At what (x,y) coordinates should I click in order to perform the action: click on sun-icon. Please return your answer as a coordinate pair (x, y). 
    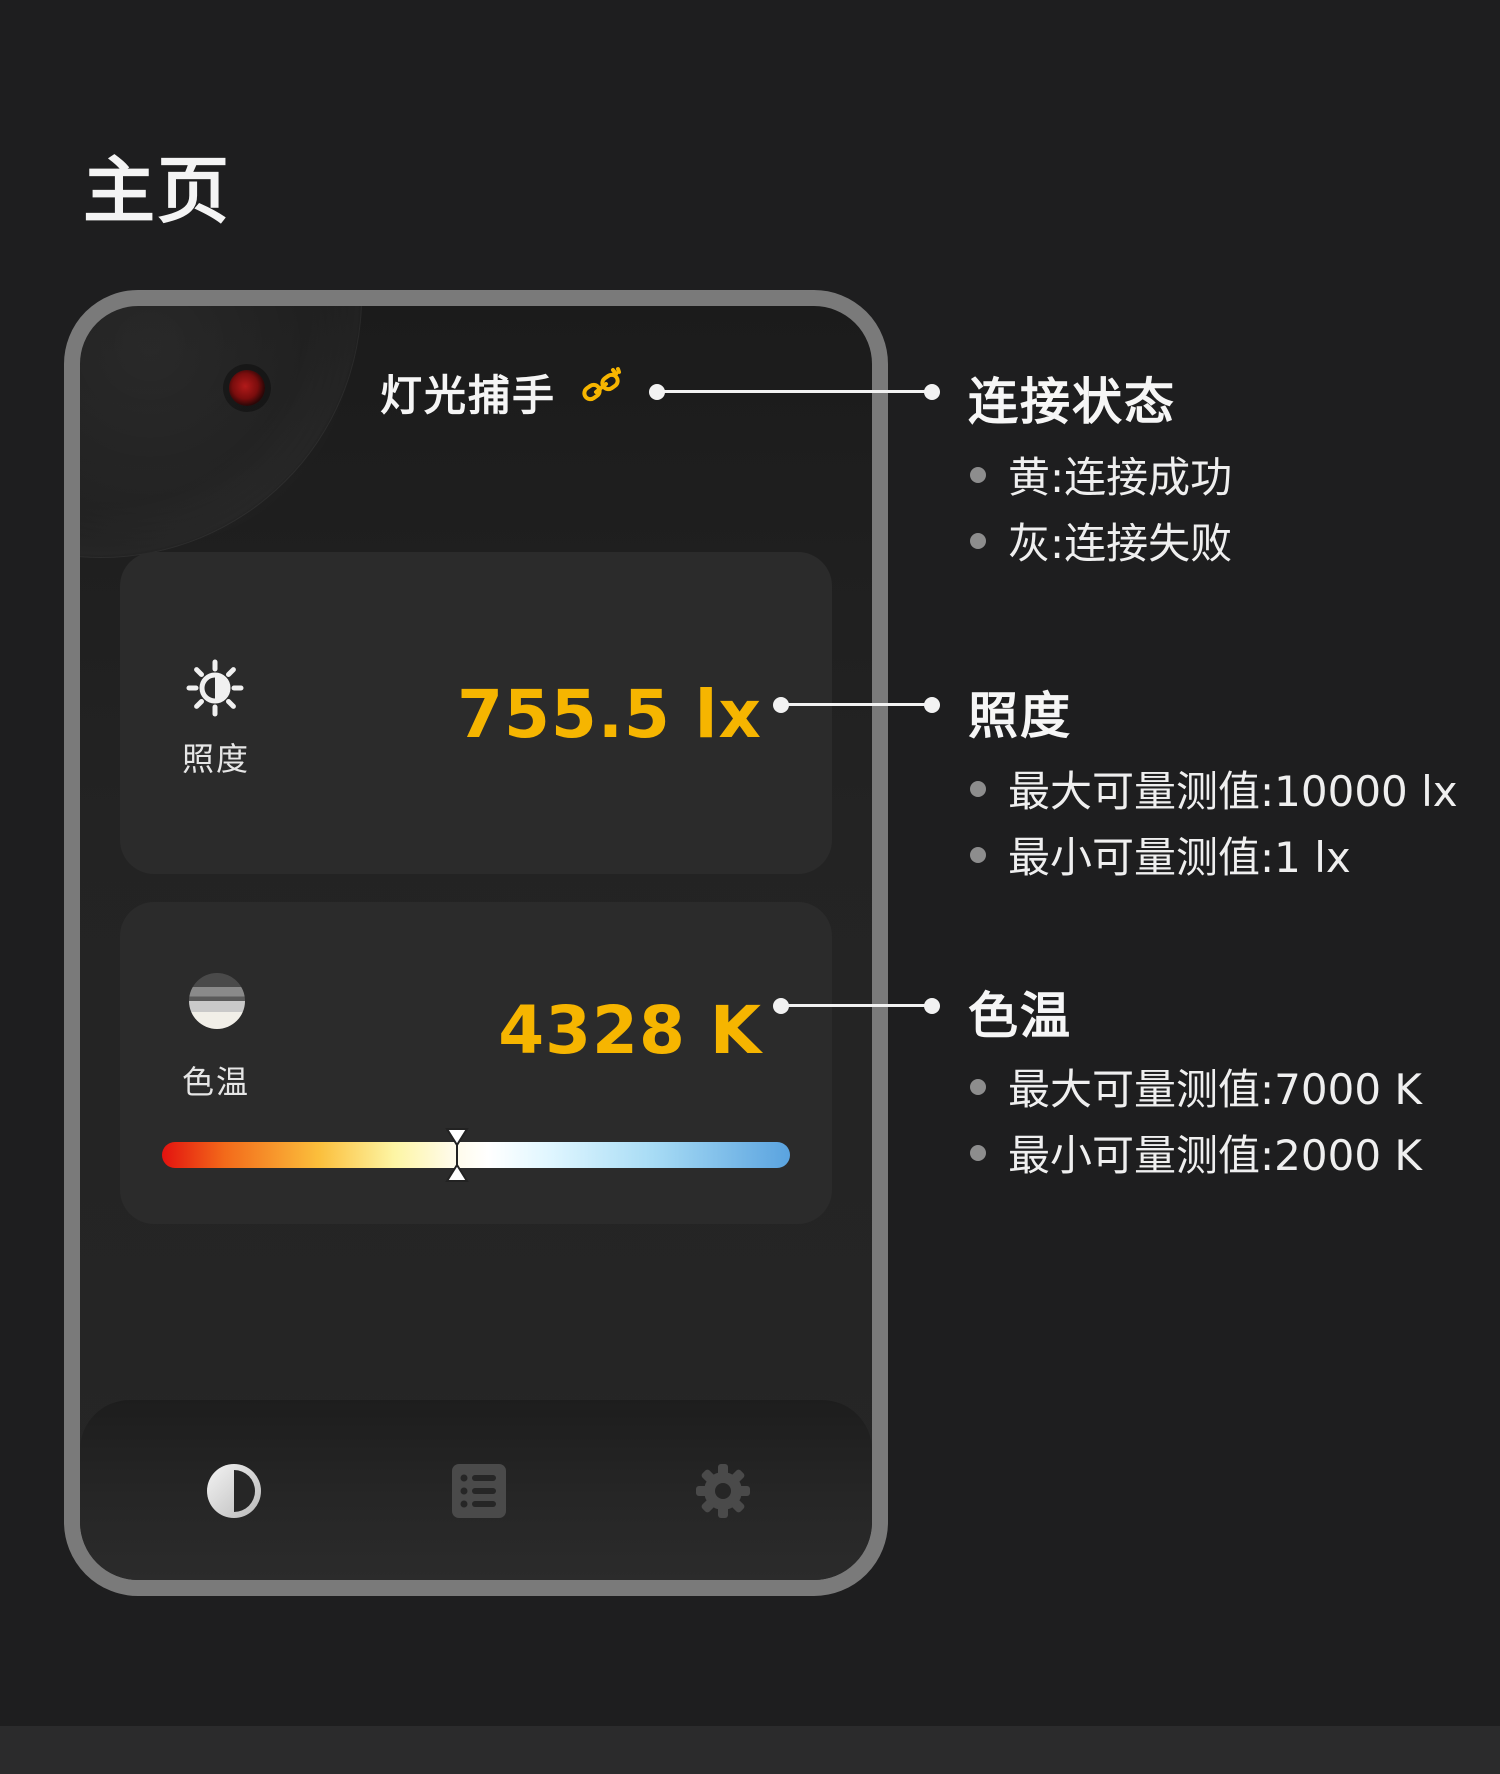
    Looking at the image, I should click on (215, 688).